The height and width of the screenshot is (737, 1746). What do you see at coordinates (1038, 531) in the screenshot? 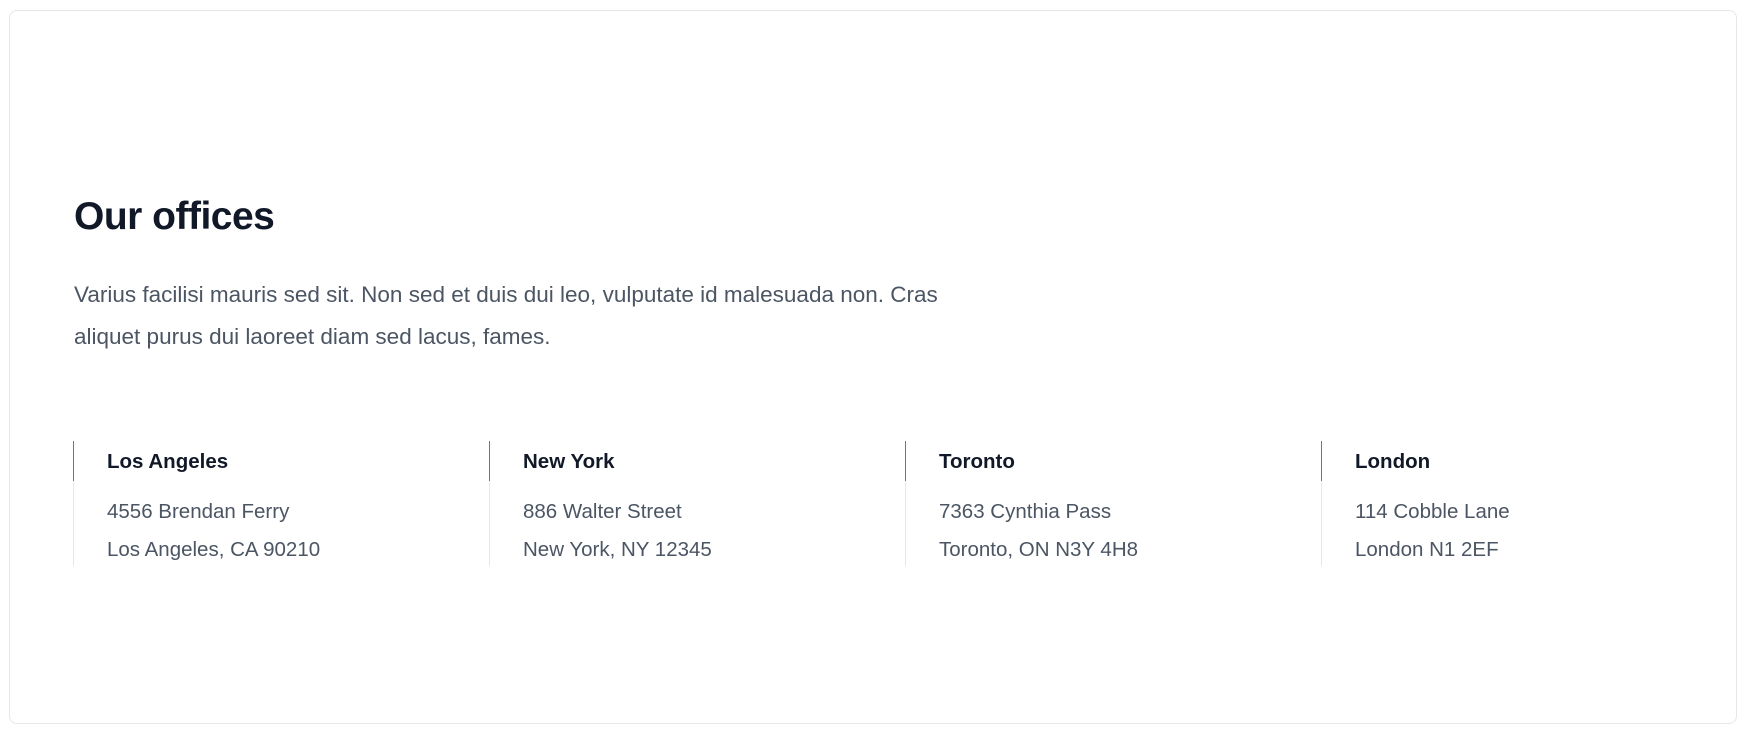
I see `office-address: 7363 Cynthia Pass Toronto, ON N3Y 4H8` at bounding box center [1038, 531].